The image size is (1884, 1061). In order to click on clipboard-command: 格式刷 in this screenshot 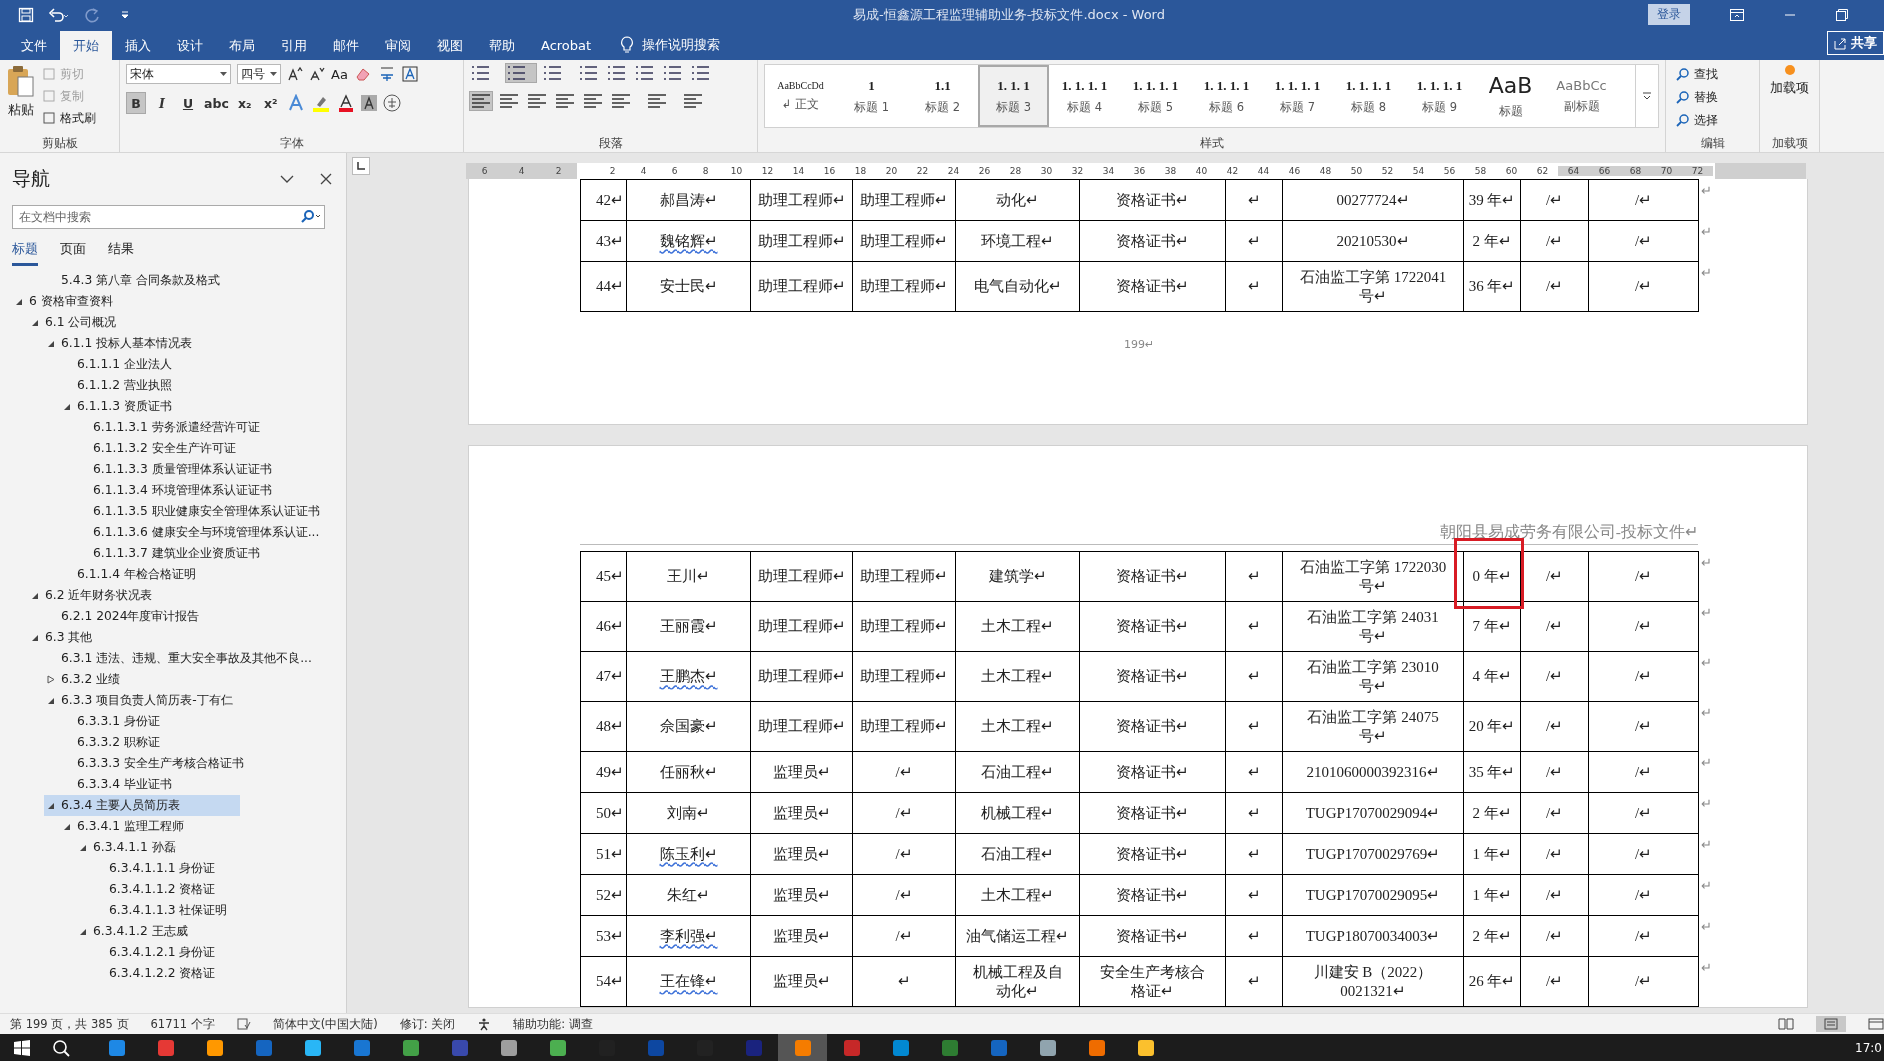, I will do `click(69, 118)`.